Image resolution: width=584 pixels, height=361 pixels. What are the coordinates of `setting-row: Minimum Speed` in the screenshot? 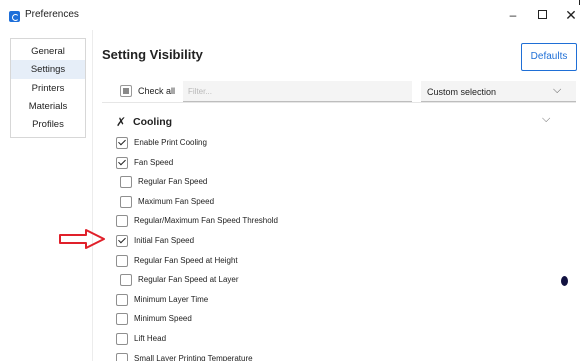 It's located at (326, 319).